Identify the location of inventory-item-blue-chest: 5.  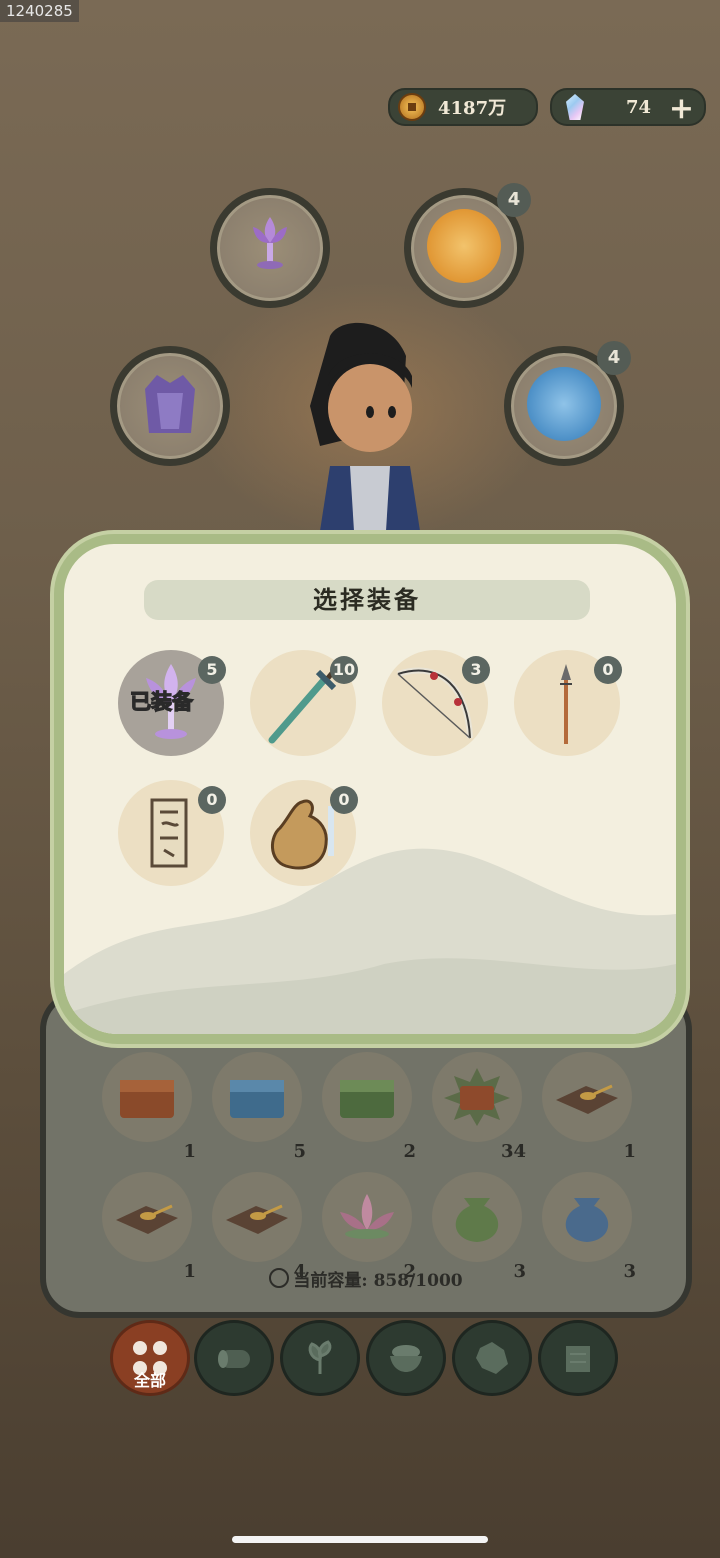
(259, 1107).